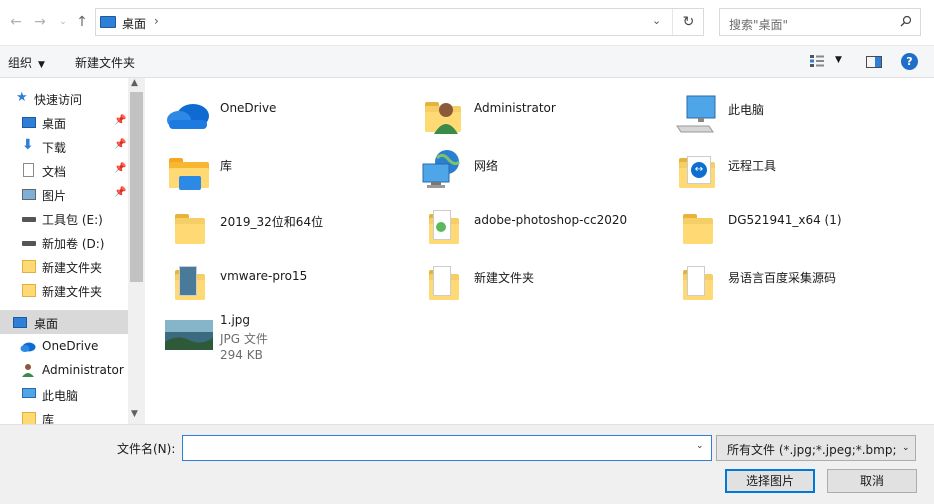 This screenshot has height=504, width=934. I want to click on search-icon, so click(906, 21).